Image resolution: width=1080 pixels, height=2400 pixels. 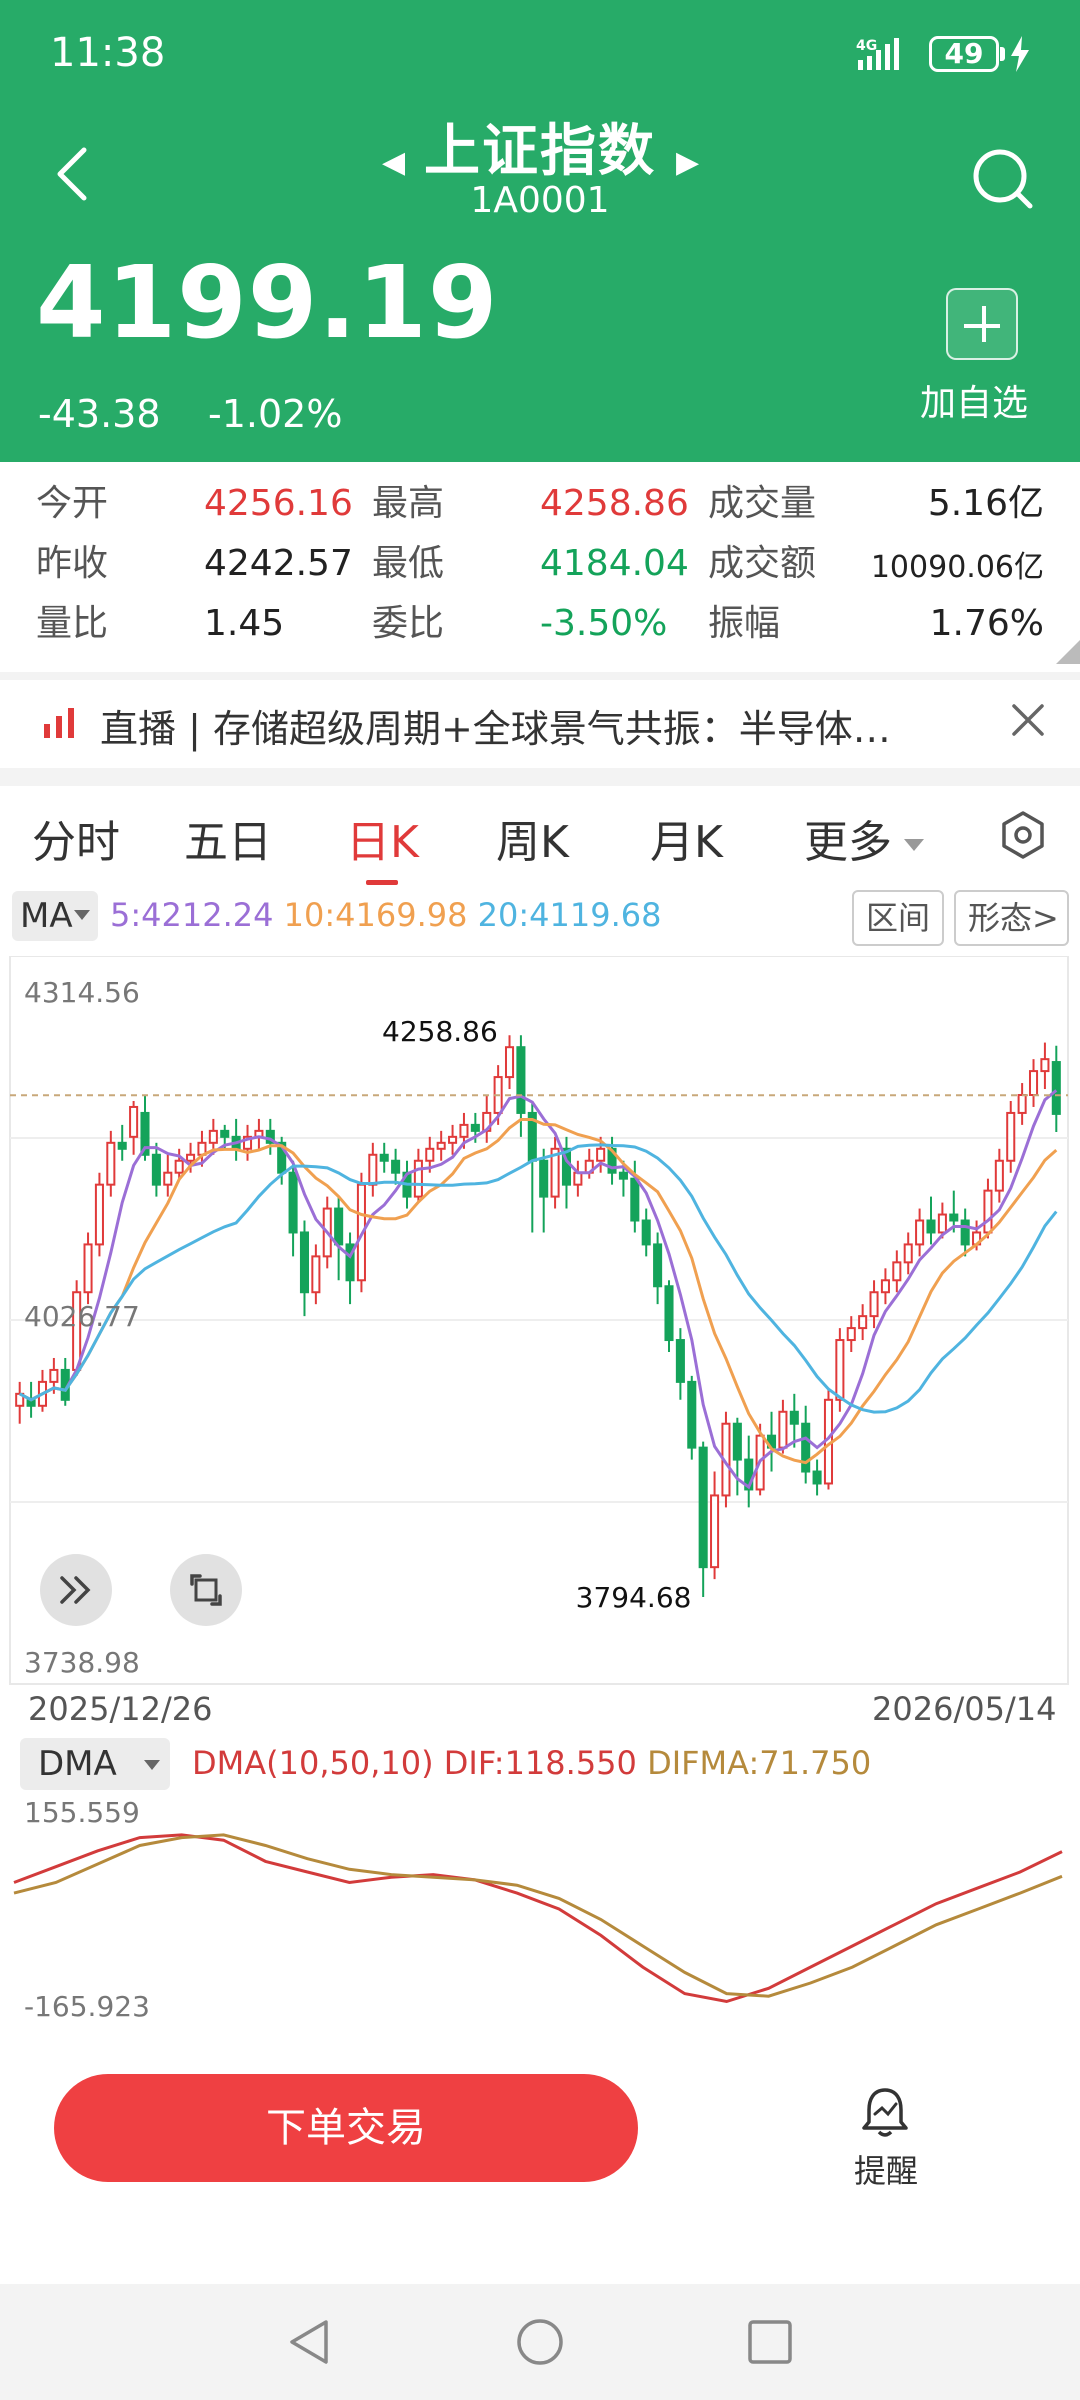 What do you see at coordinates (886, 2169) in the screenshot?
I see `alert-label: 提醒` at bounding box center [886, 2169].